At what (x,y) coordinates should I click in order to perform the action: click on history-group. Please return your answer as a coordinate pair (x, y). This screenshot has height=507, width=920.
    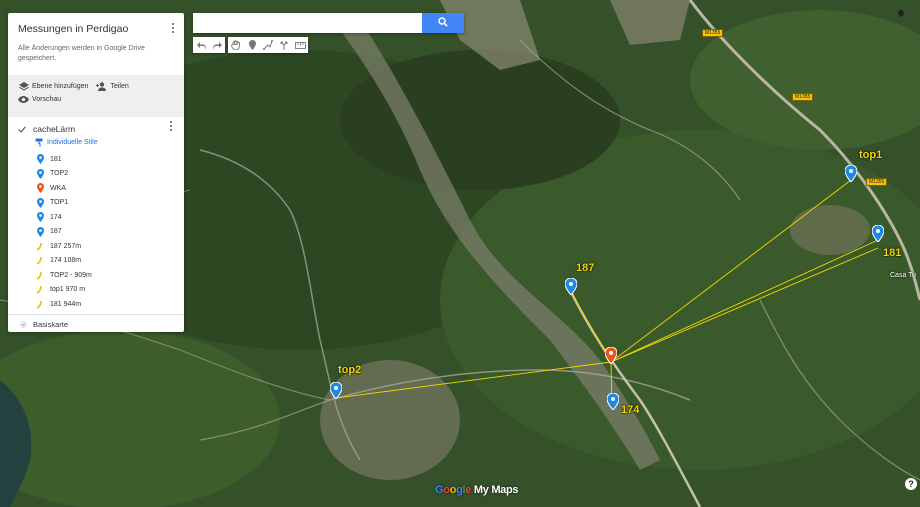
    Looking at the image, I should click on (209, 45).